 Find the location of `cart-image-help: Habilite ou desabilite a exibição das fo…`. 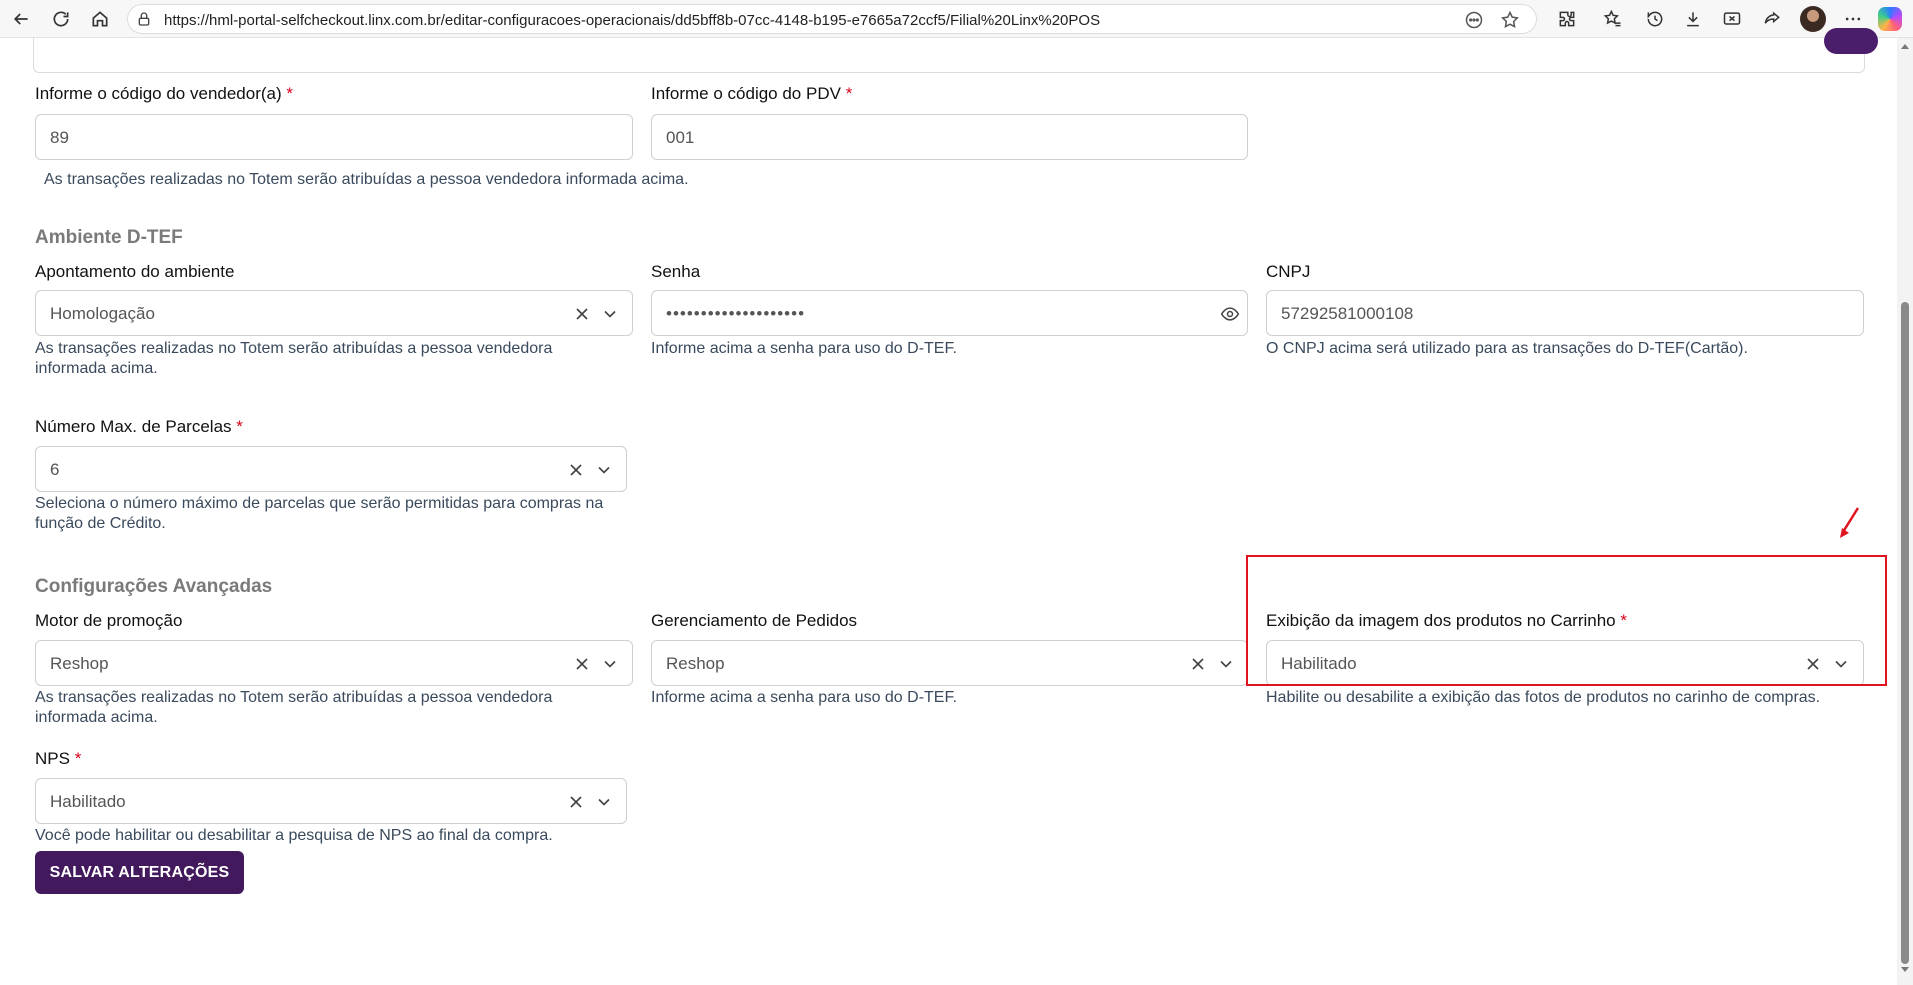

cart-image-help: Habilite ou desabilite a exibição das fo… is located at coordinates (1543, 697).